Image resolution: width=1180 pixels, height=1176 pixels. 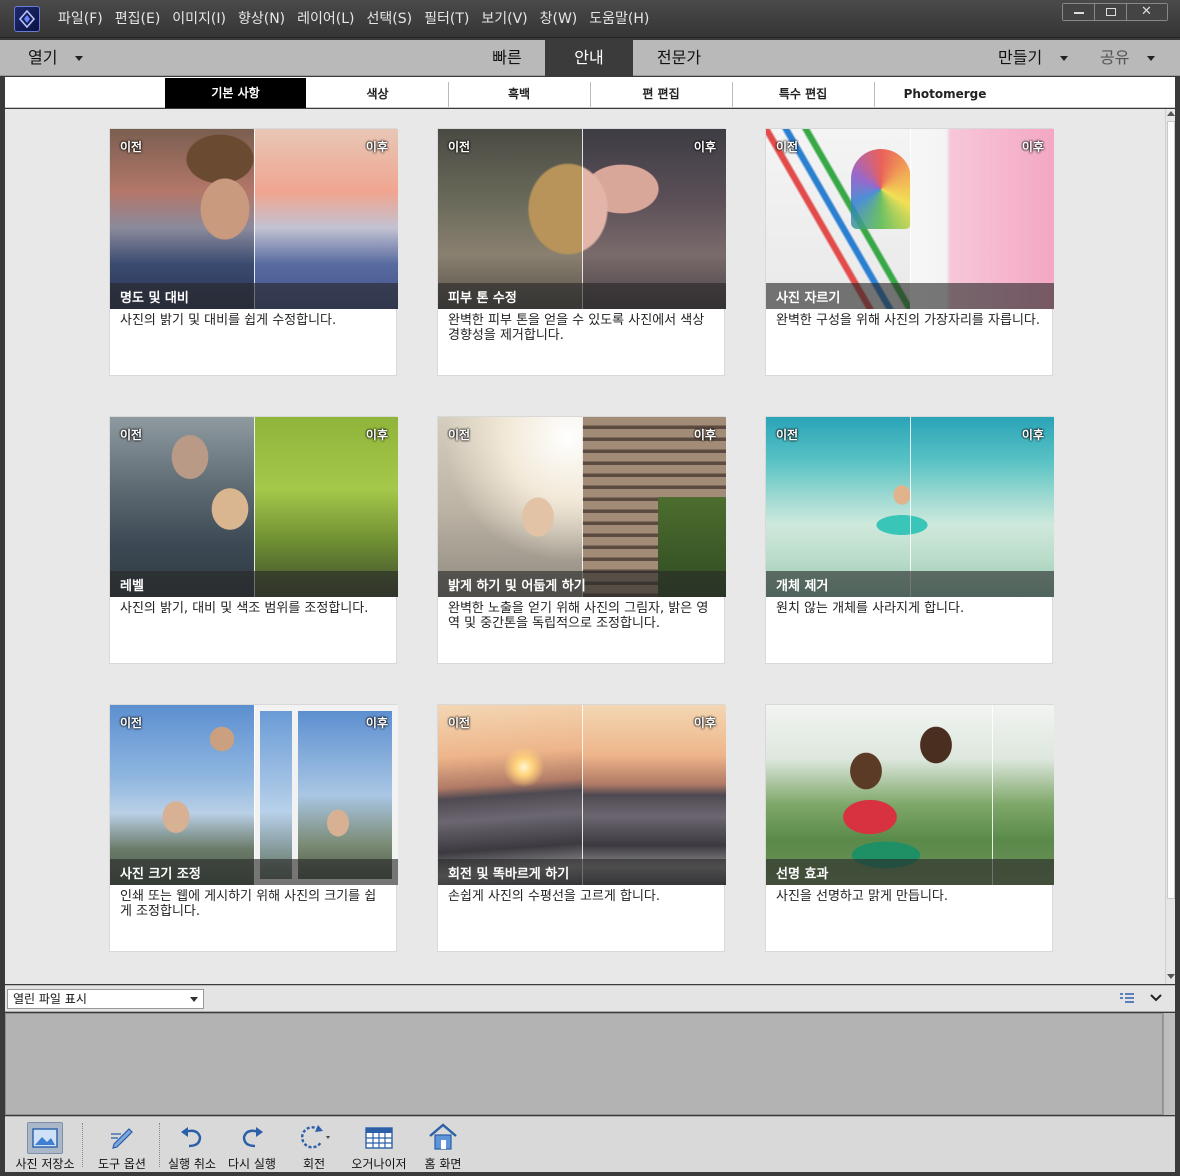 What do you see at coordinates (390, 19) in the screenshot?
I see `menu-select: 선택(S)` at bounding box center [390, 19].